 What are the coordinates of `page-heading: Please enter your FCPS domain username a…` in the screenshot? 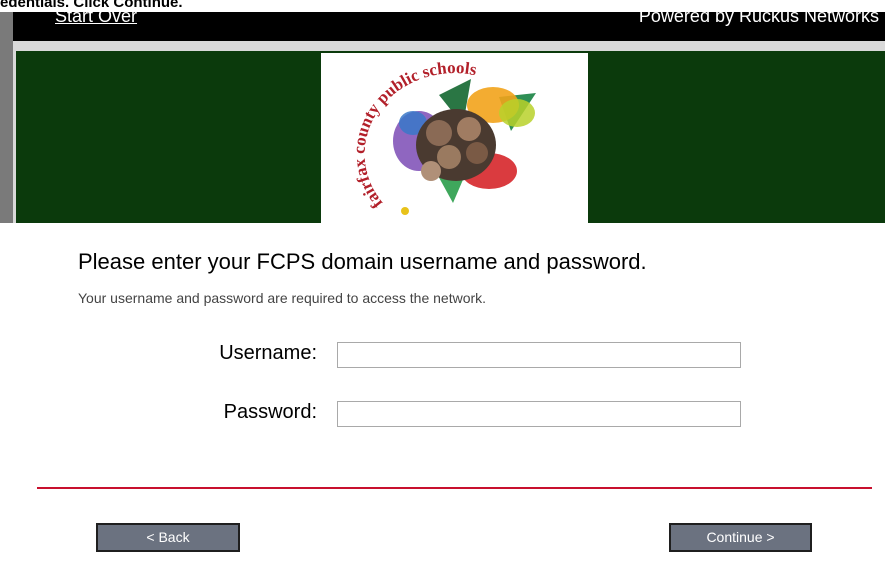 It's located at (362, 261).